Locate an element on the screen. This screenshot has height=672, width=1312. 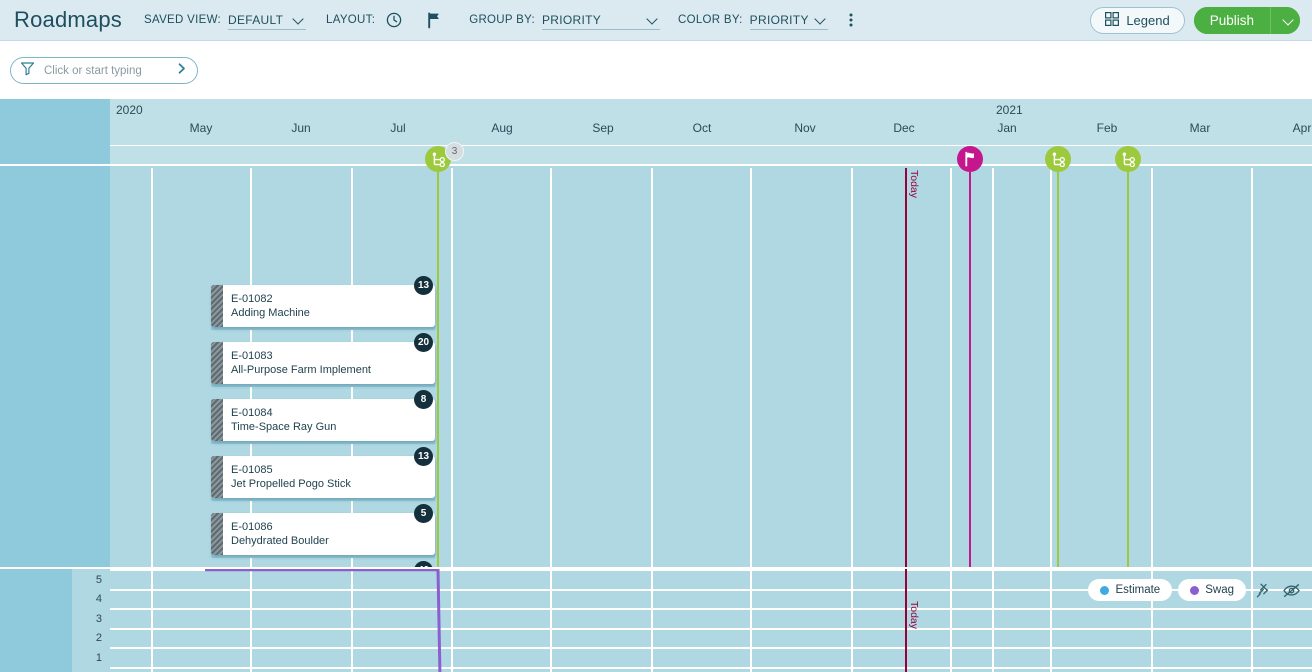
card-title: Dehydrated Boulder is located at coordinates (280, 541).